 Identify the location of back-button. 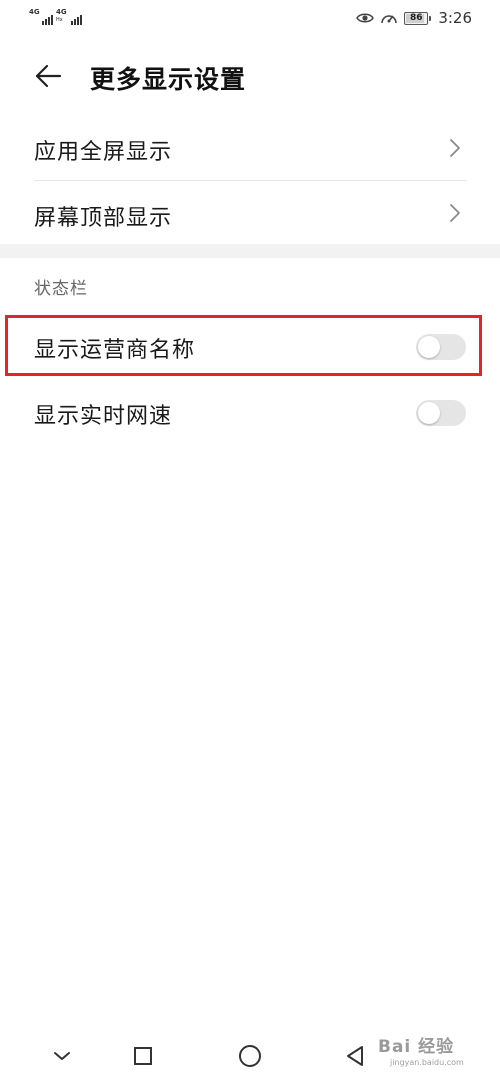
(48, 76).